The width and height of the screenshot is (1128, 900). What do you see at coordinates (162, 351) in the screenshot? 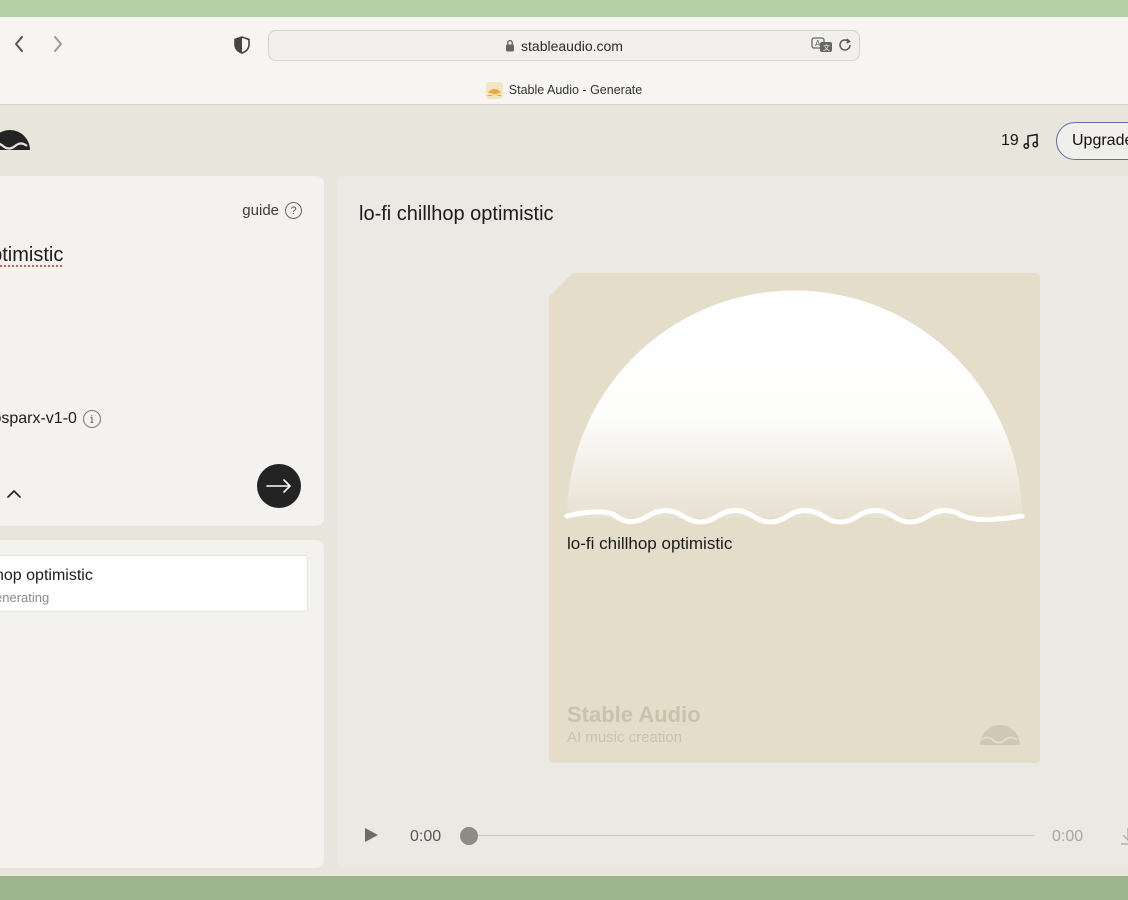
I see `prompt-panel: guide ? optimistic diosparx-v1-0 i s` at bounding box center [162, 351].